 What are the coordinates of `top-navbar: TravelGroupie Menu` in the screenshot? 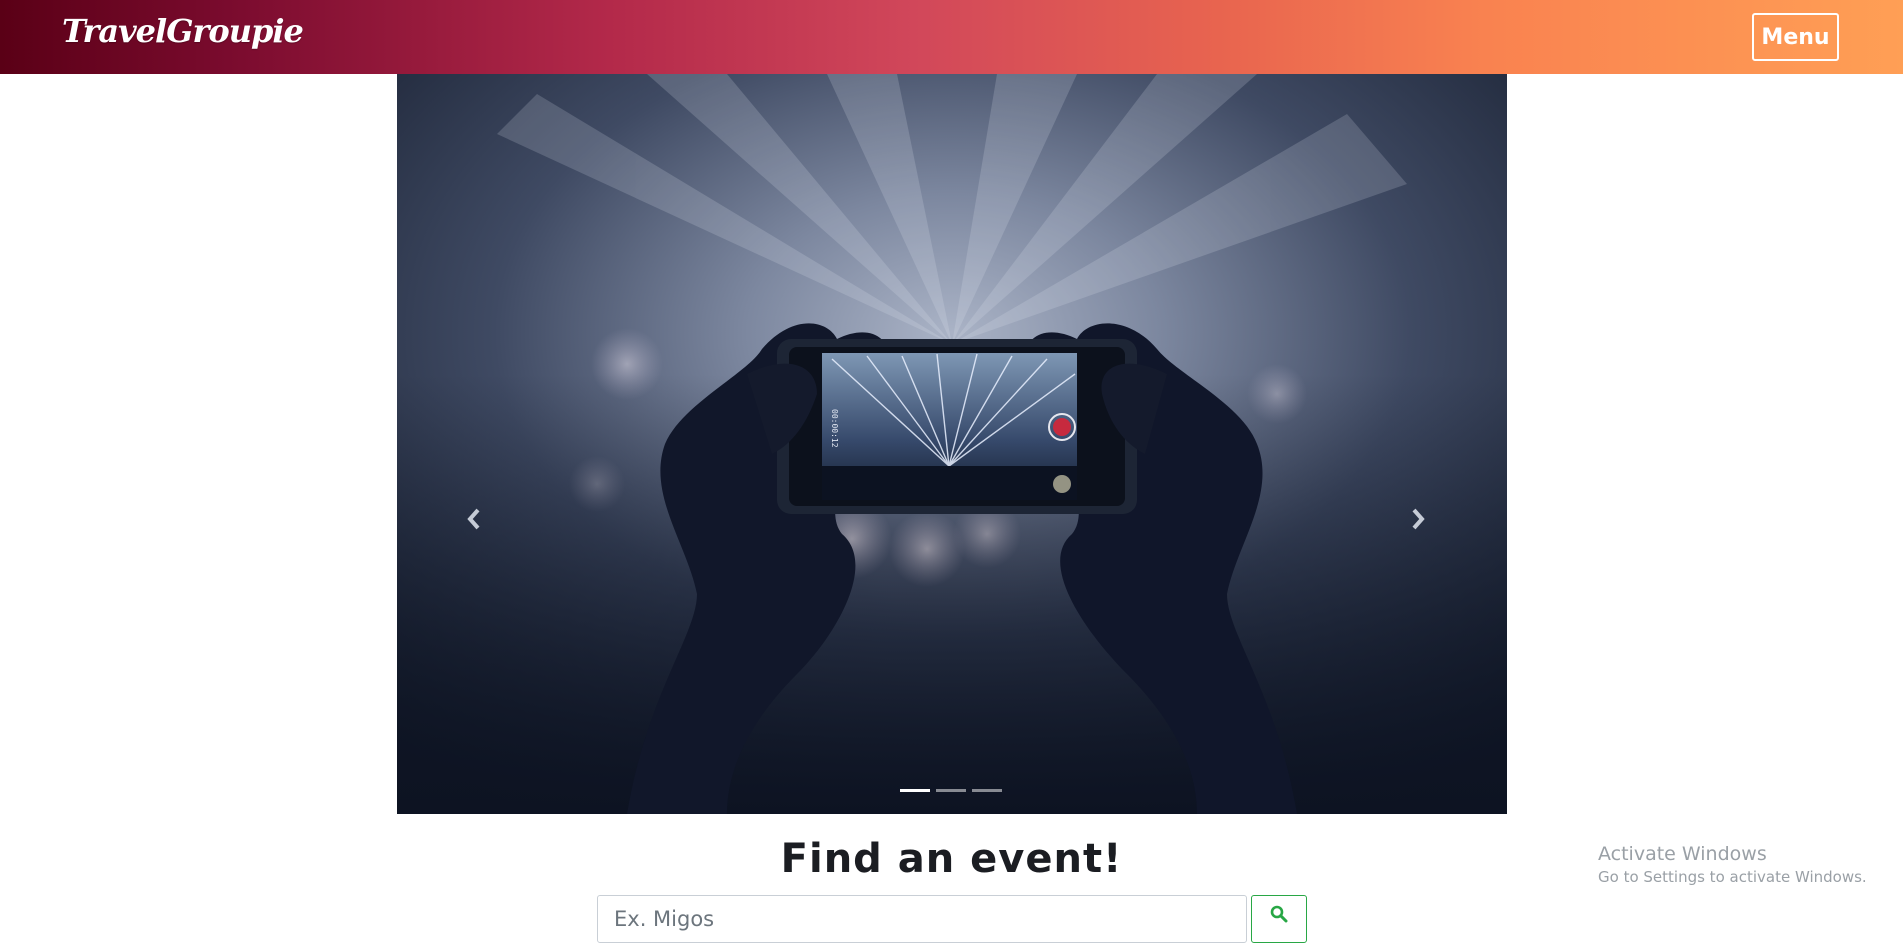 It's located at (951, 37).